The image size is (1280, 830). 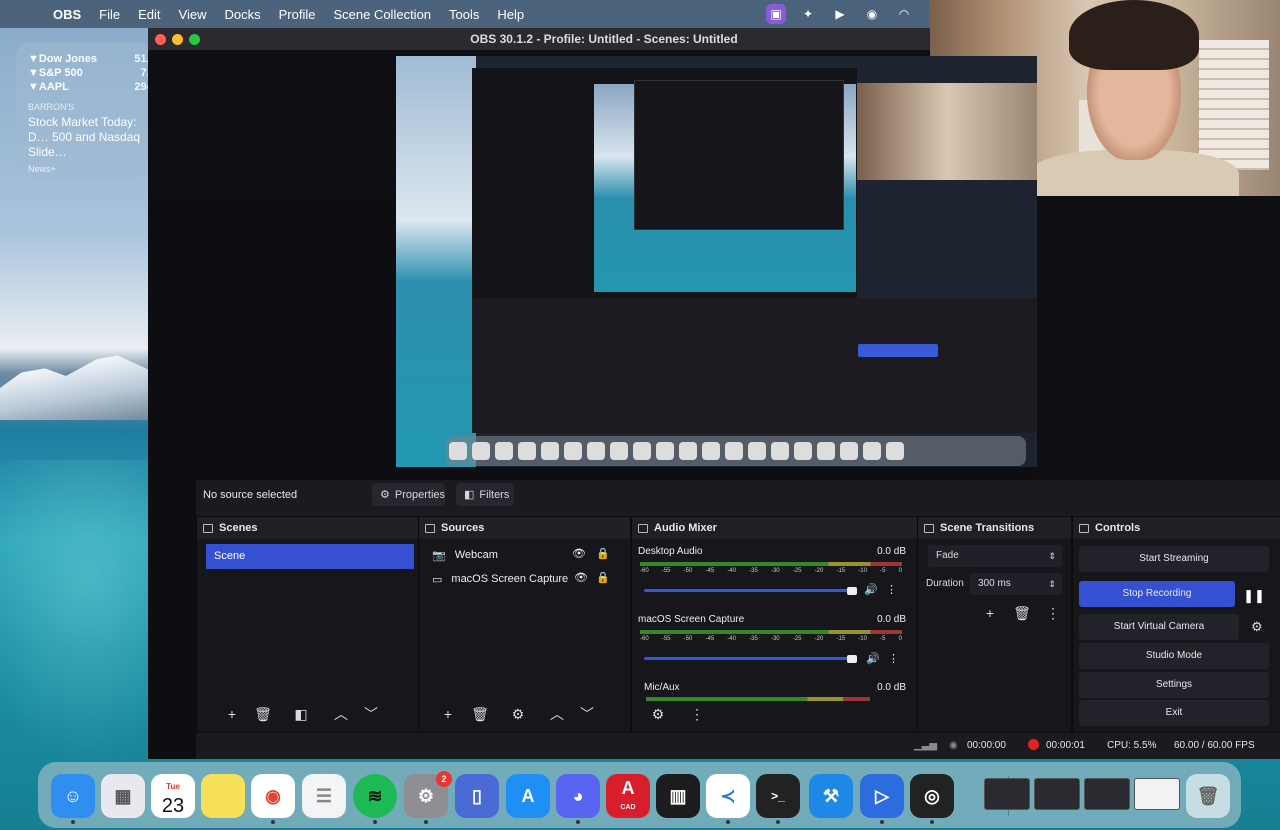 I want to click on finder-icon: ☺, so click(x=73, y=796).